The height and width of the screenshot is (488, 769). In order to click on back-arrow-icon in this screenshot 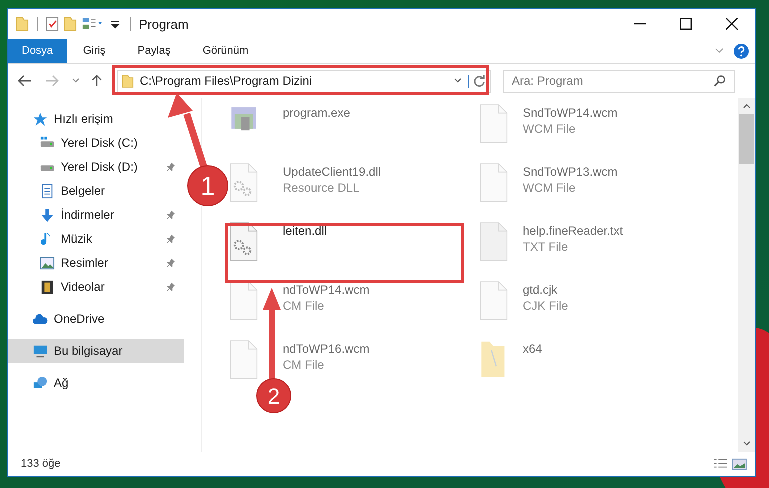, I will do `click(25, 81)`.